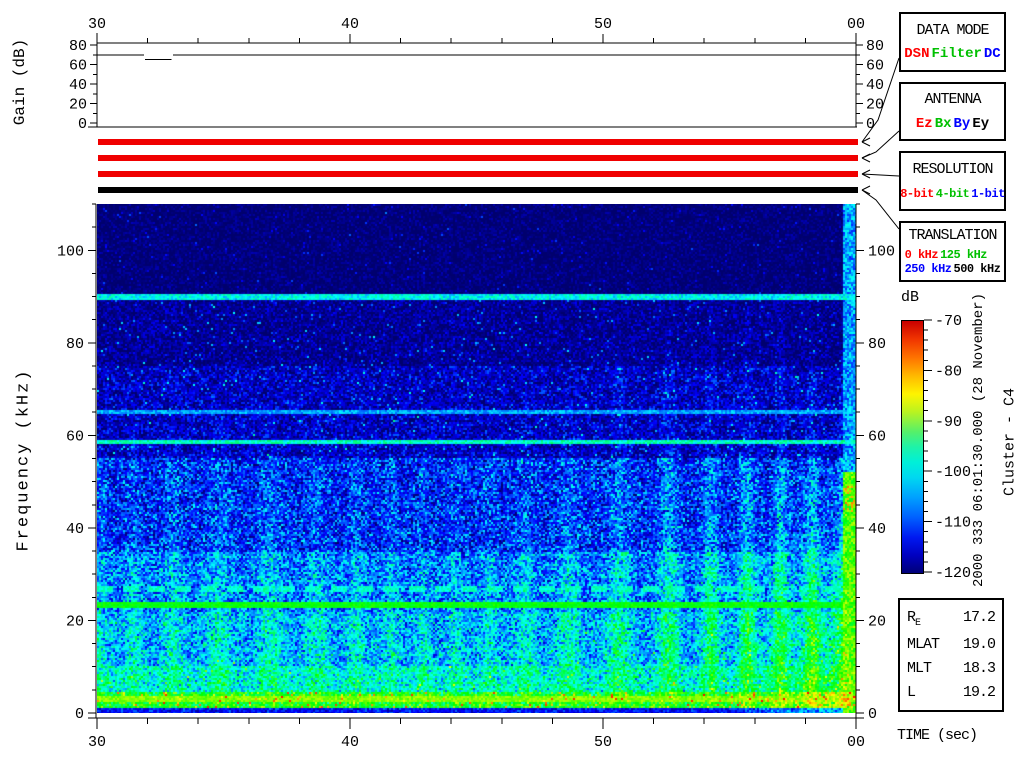 This screenshot has width=1024, height=768. What do you see at coordinates (917, 193) in the screenshot?
I see `callout-value: 8-bit` at bounding box center [917, 193].